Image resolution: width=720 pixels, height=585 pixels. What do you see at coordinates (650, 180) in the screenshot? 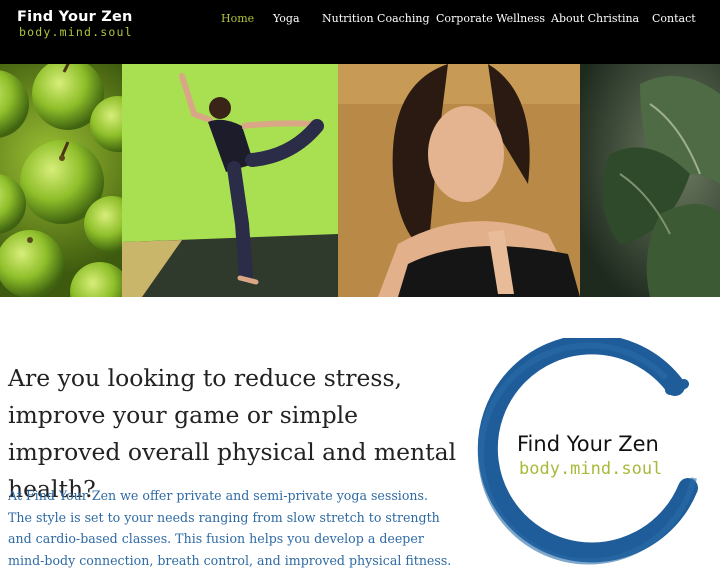
I see `kale-leaves-photo` at bounding box center [650, 180].